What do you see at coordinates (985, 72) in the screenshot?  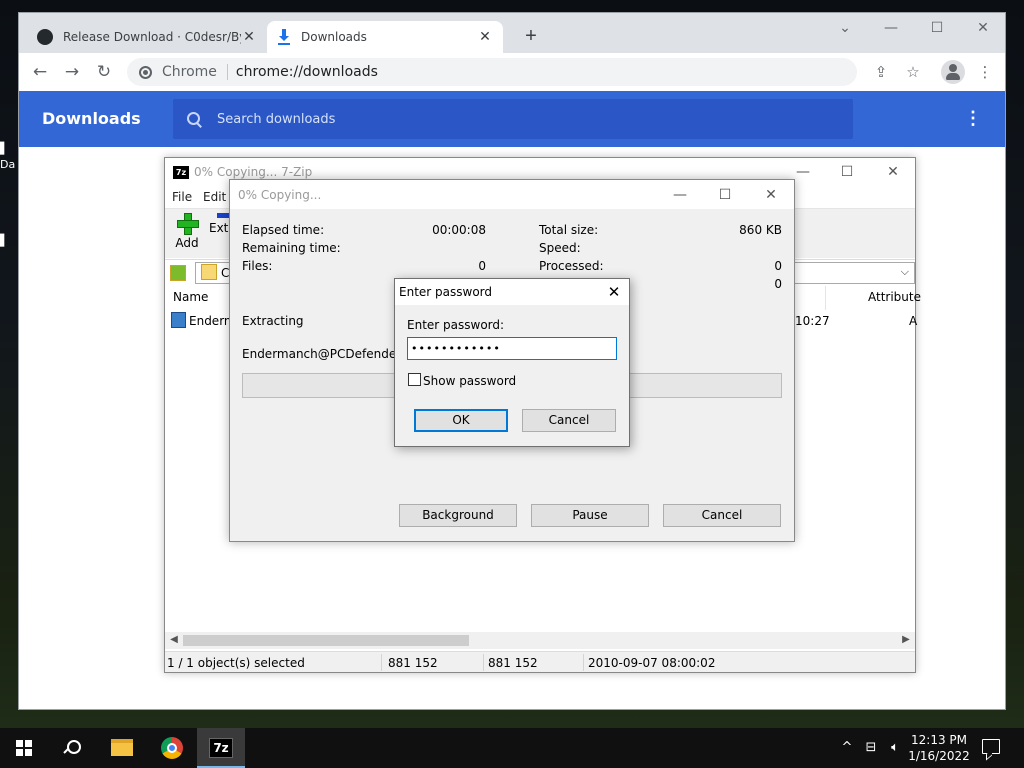 I see `chrome-menu-icon: ⋮` at bounding box center [985, 72].